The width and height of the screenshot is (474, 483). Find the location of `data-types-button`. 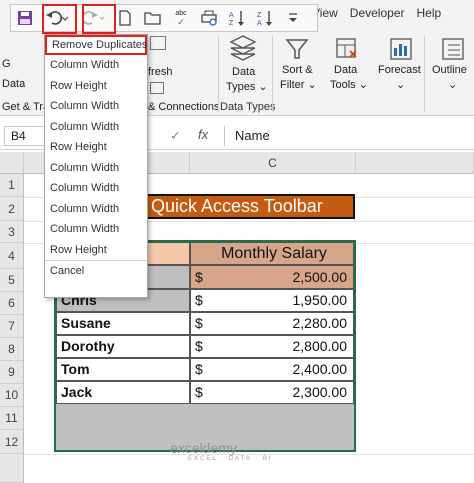

data-types-button is located at coordinates (243, 50).